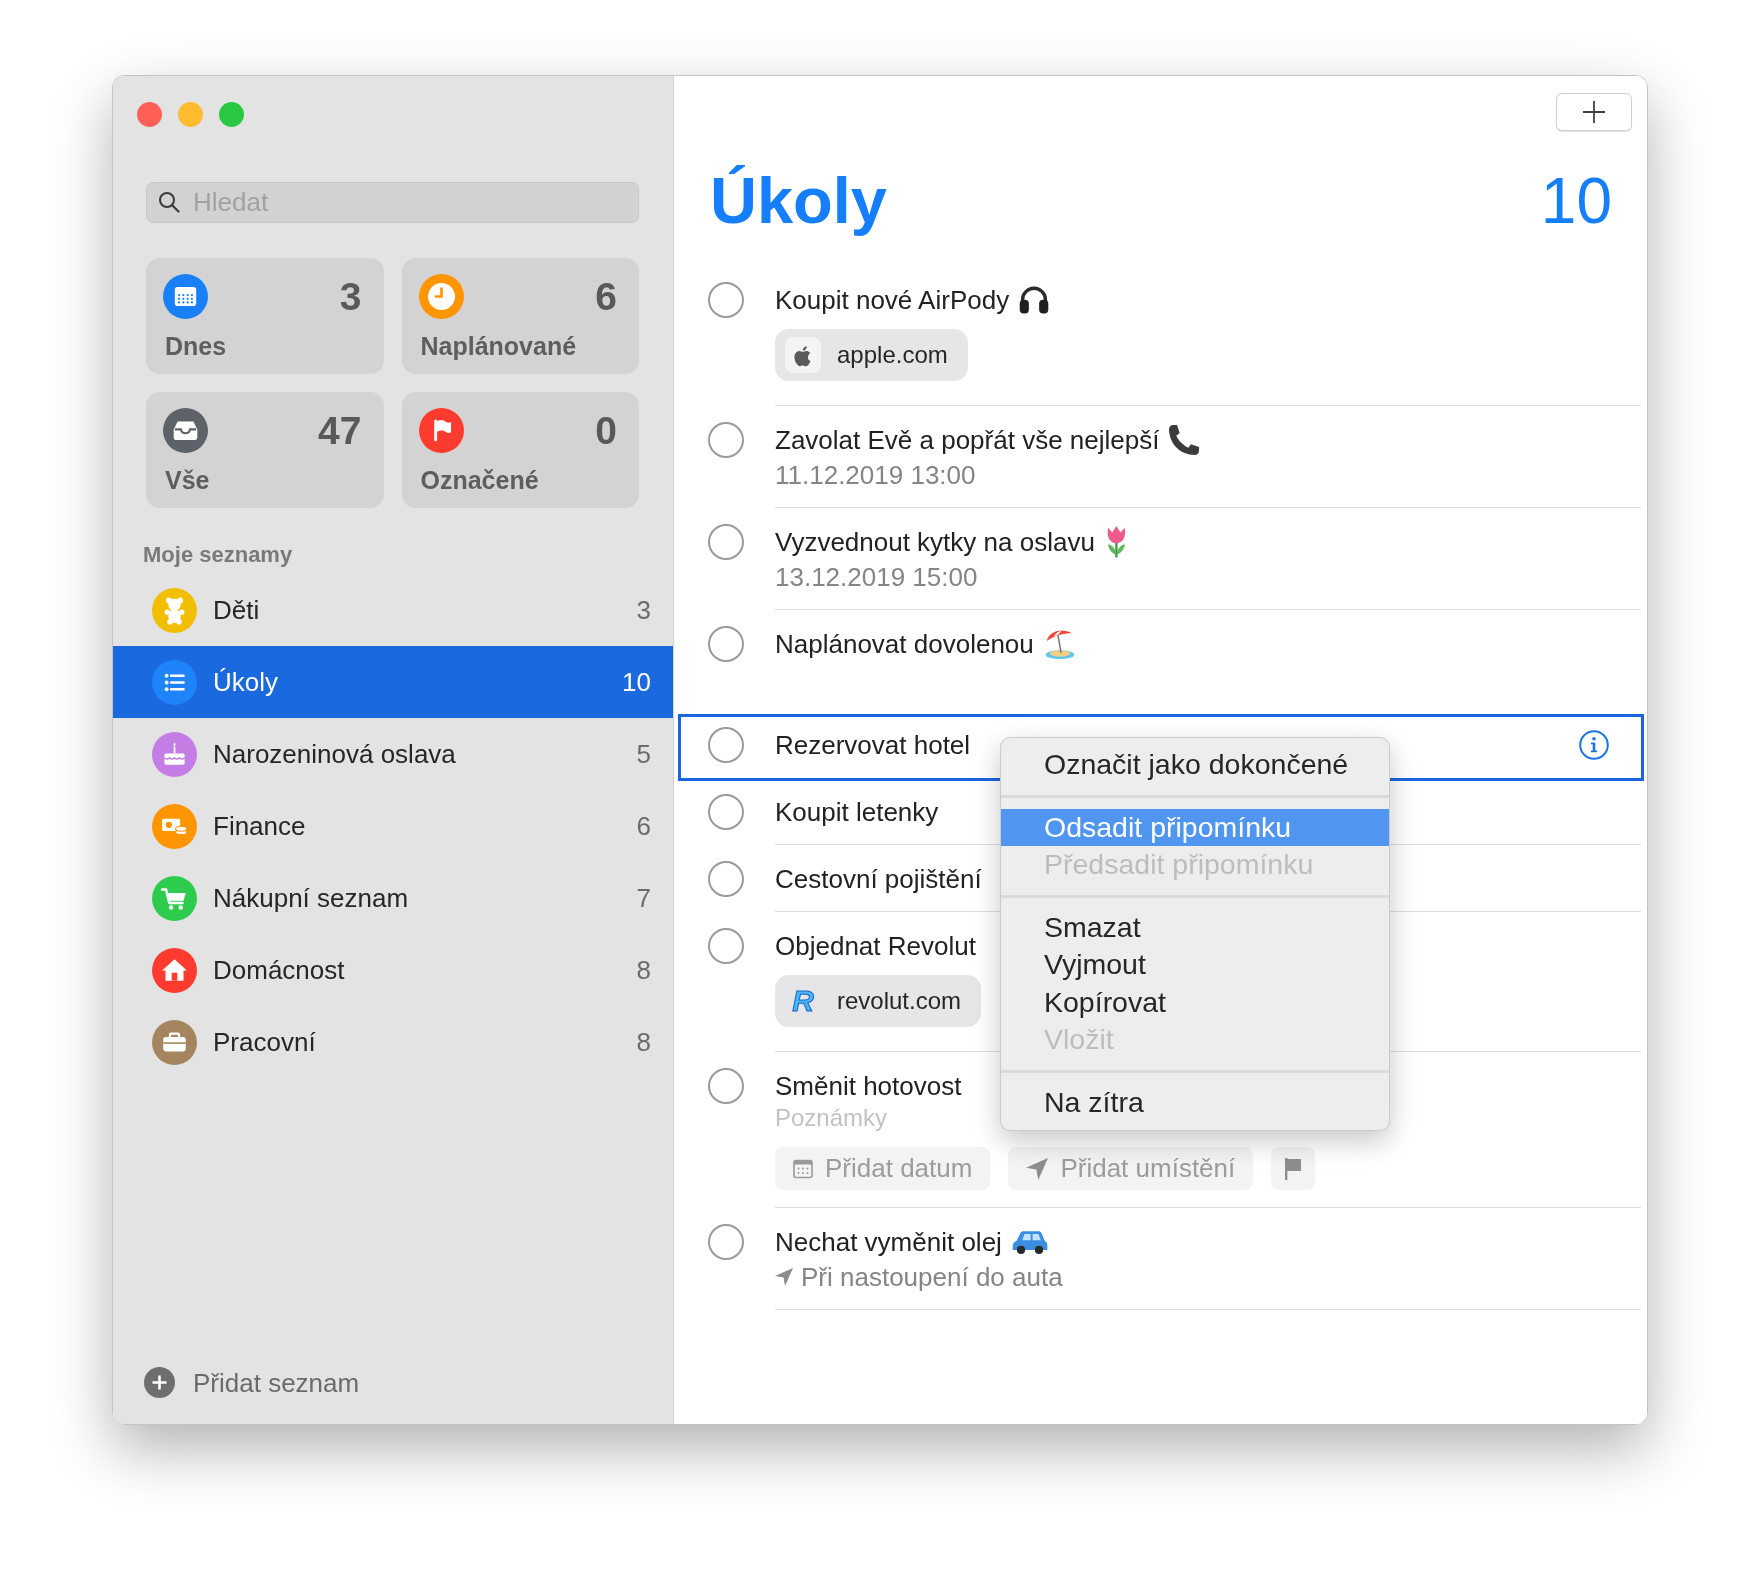 The width and height of the screenshot is (1760, 1574). Describe the element at coordinates (803, 355) in the screenshot. I see `apple-icon` at that location.